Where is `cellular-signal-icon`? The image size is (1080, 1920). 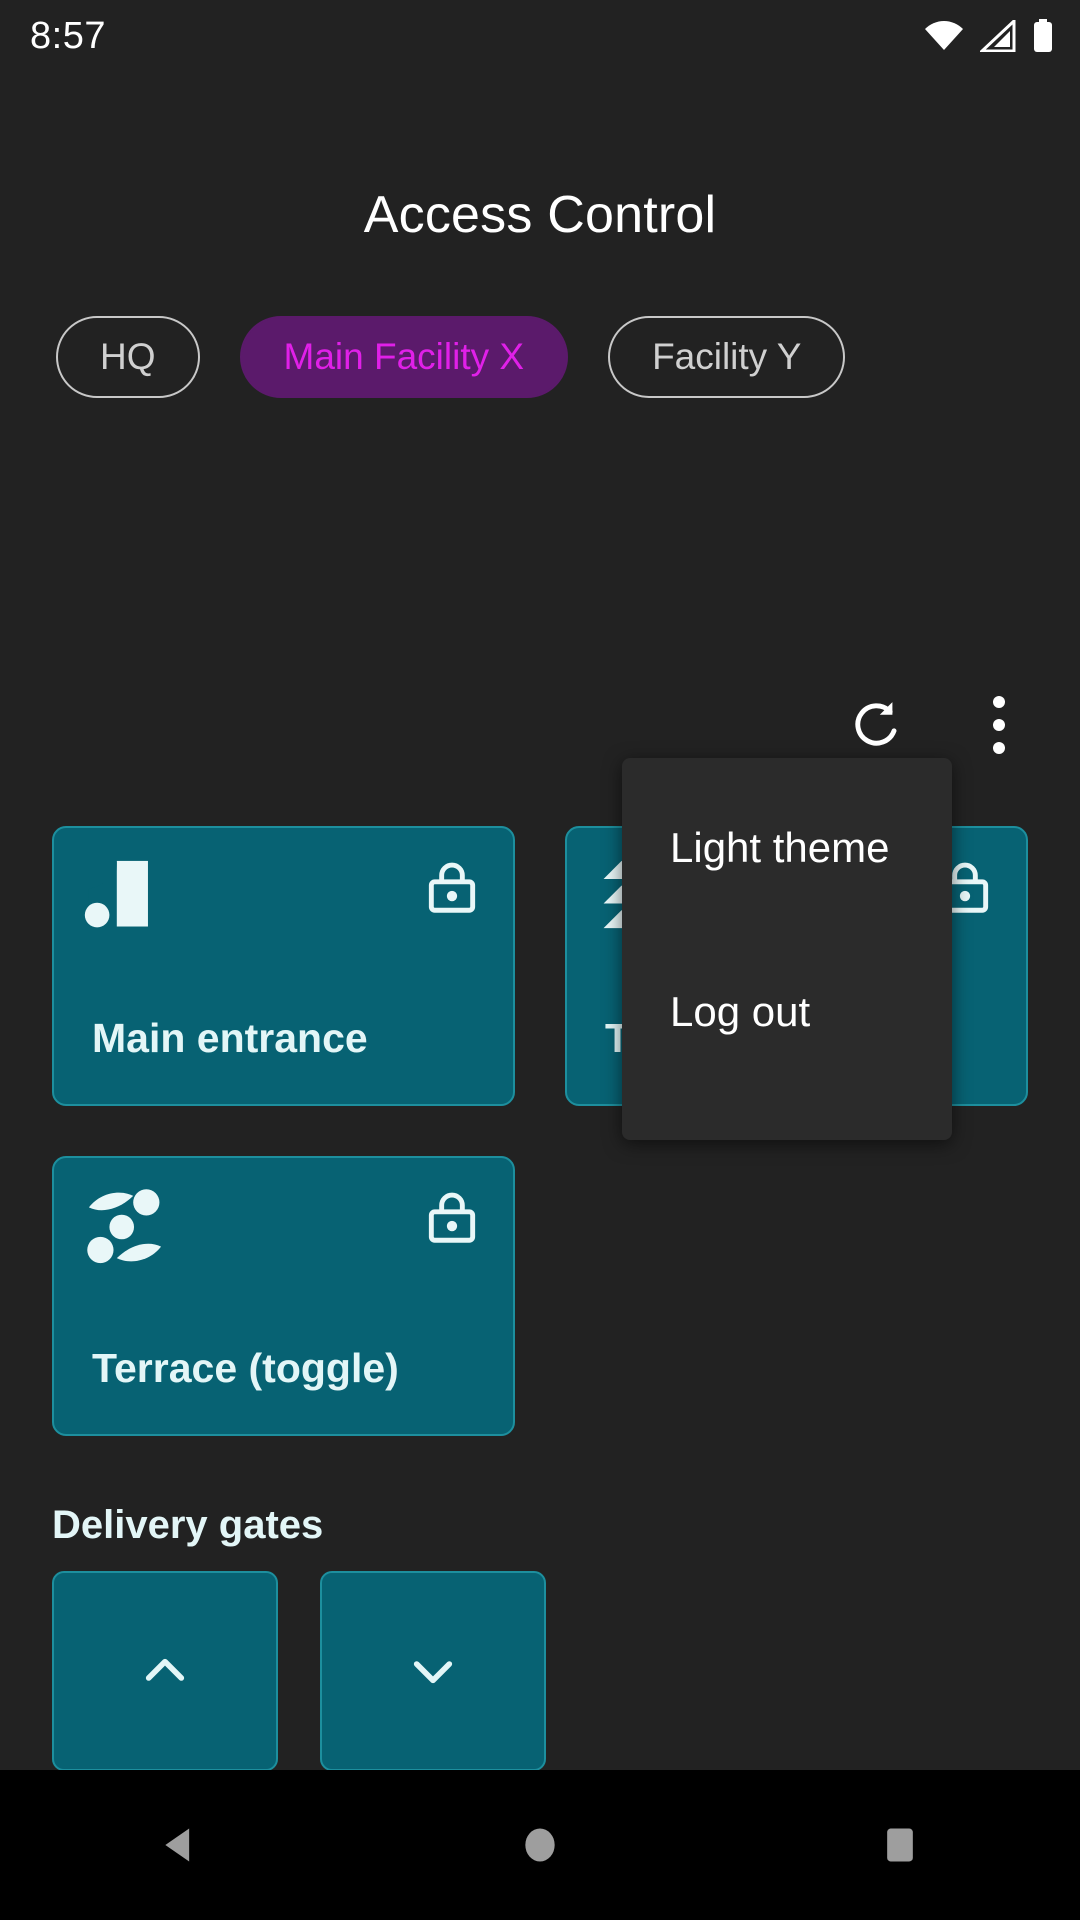 cellular-signal-icon is located at coordinates (998, 36).